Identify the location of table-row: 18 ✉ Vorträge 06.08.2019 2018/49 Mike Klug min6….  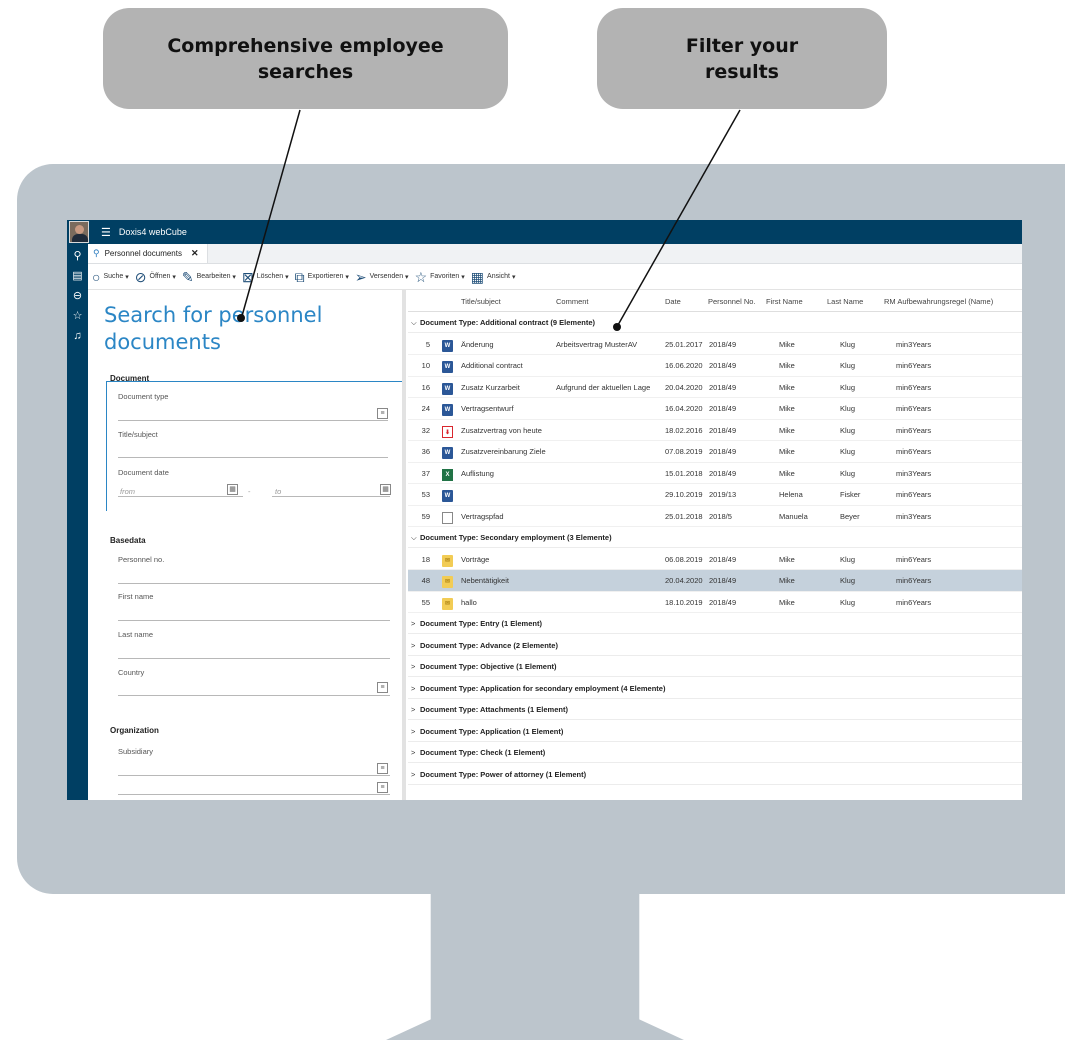
(715, 559).